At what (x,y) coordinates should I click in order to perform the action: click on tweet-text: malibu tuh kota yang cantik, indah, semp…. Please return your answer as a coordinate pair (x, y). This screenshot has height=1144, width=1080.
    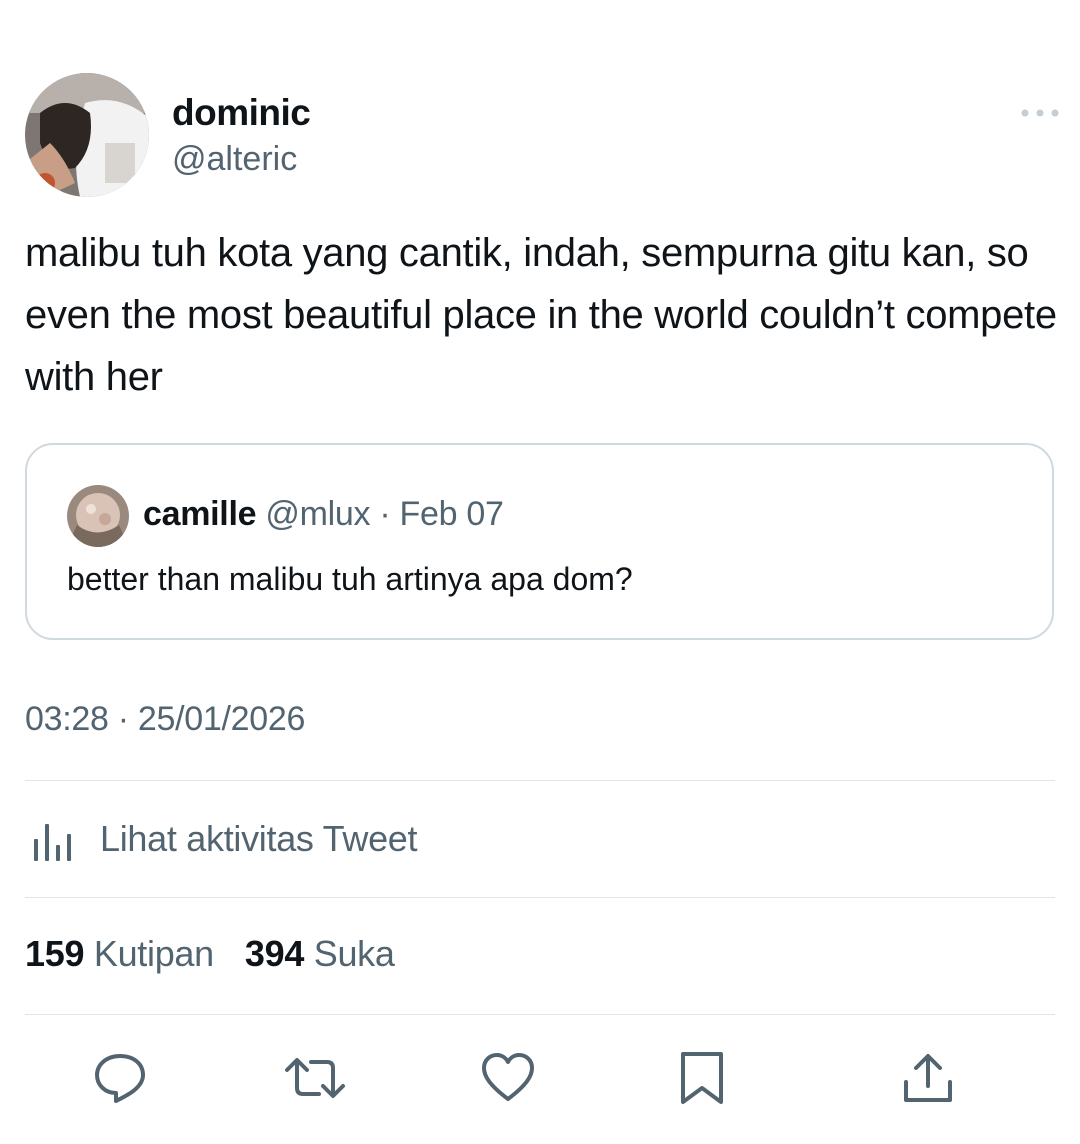
    Looking at the image, I should click on (541, 315).